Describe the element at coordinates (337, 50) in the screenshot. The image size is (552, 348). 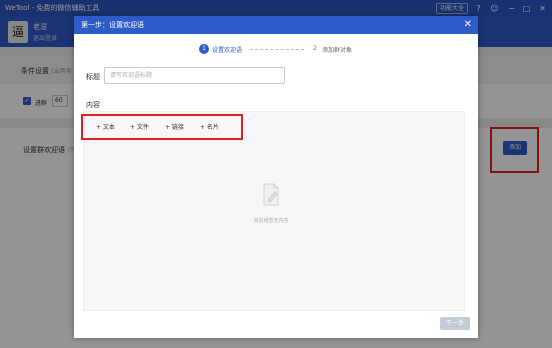
I see `step-2-label: 添加群对象` at that location.